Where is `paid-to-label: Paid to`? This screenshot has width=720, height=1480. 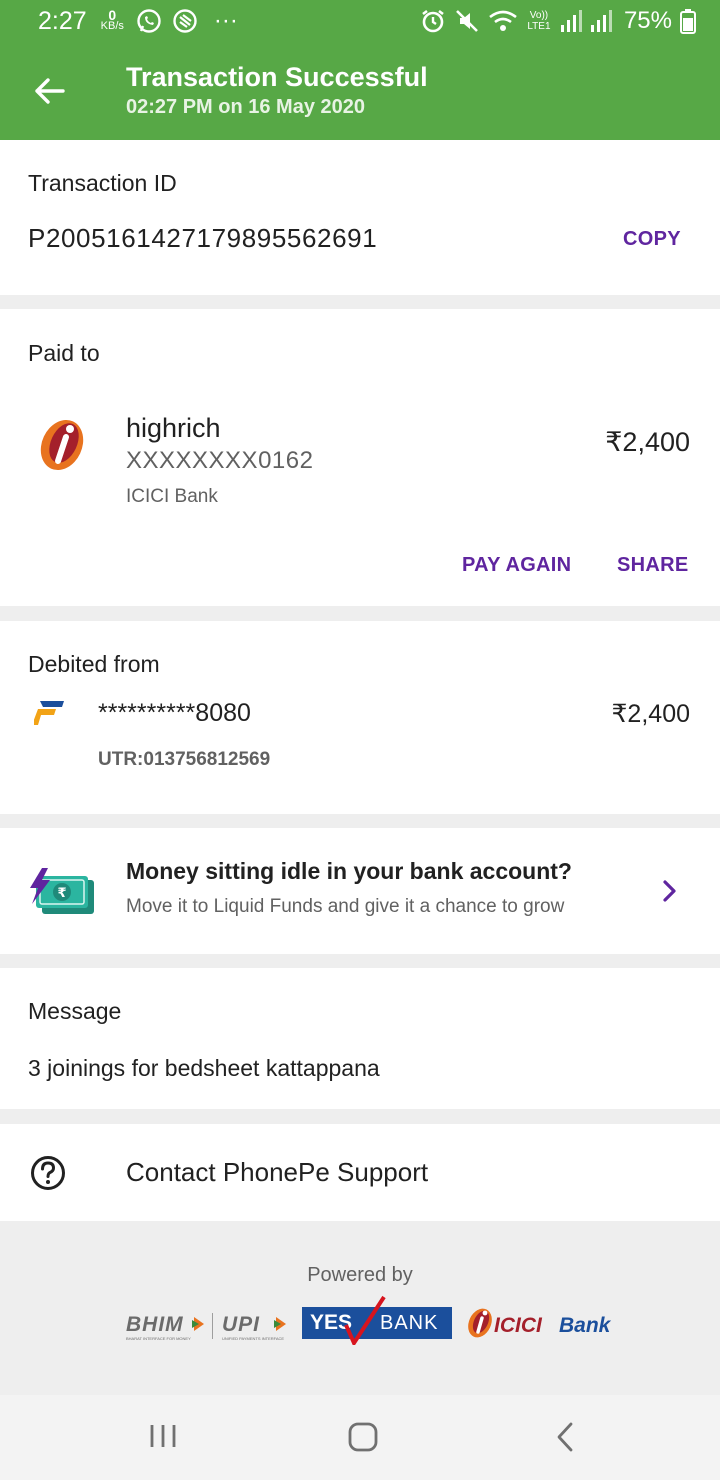
paid-to-label: Paid to is located at coordinates (64, 353).